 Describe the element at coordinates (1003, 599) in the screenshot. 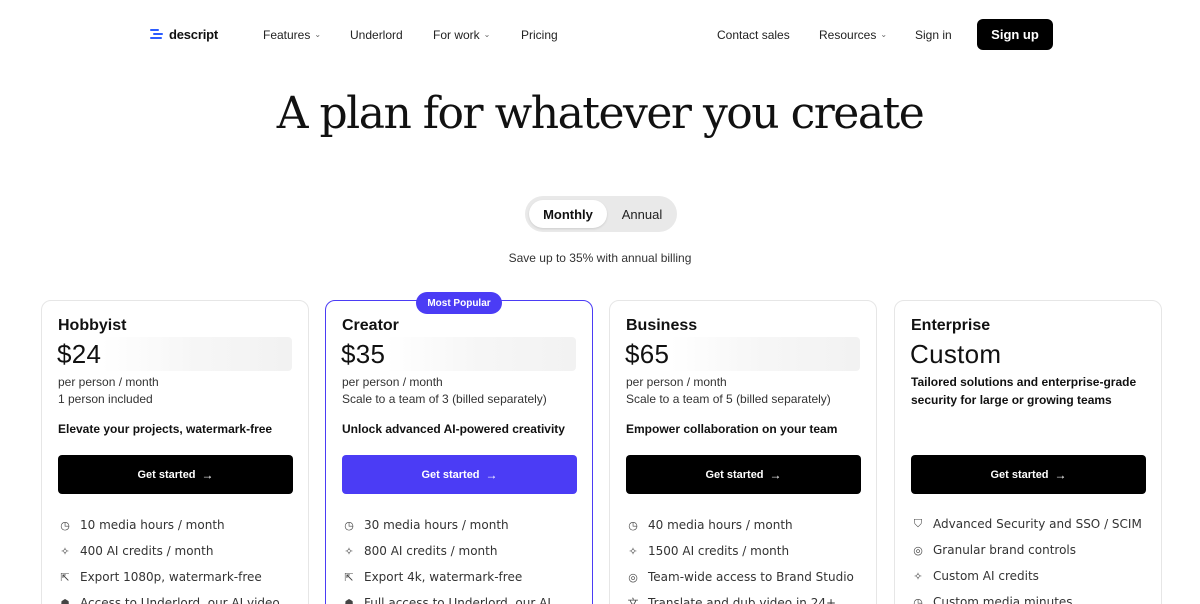

I see `feature-text: Custom media minutes` at that location.